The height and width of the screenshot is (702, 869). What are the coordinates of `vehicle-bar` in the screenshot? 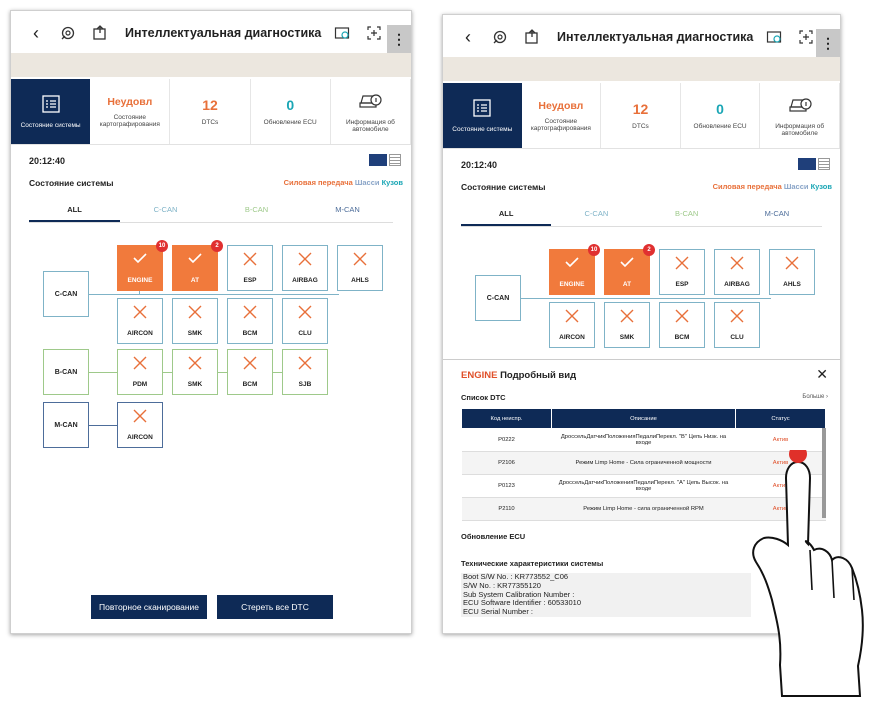 It's located at (641, 69).